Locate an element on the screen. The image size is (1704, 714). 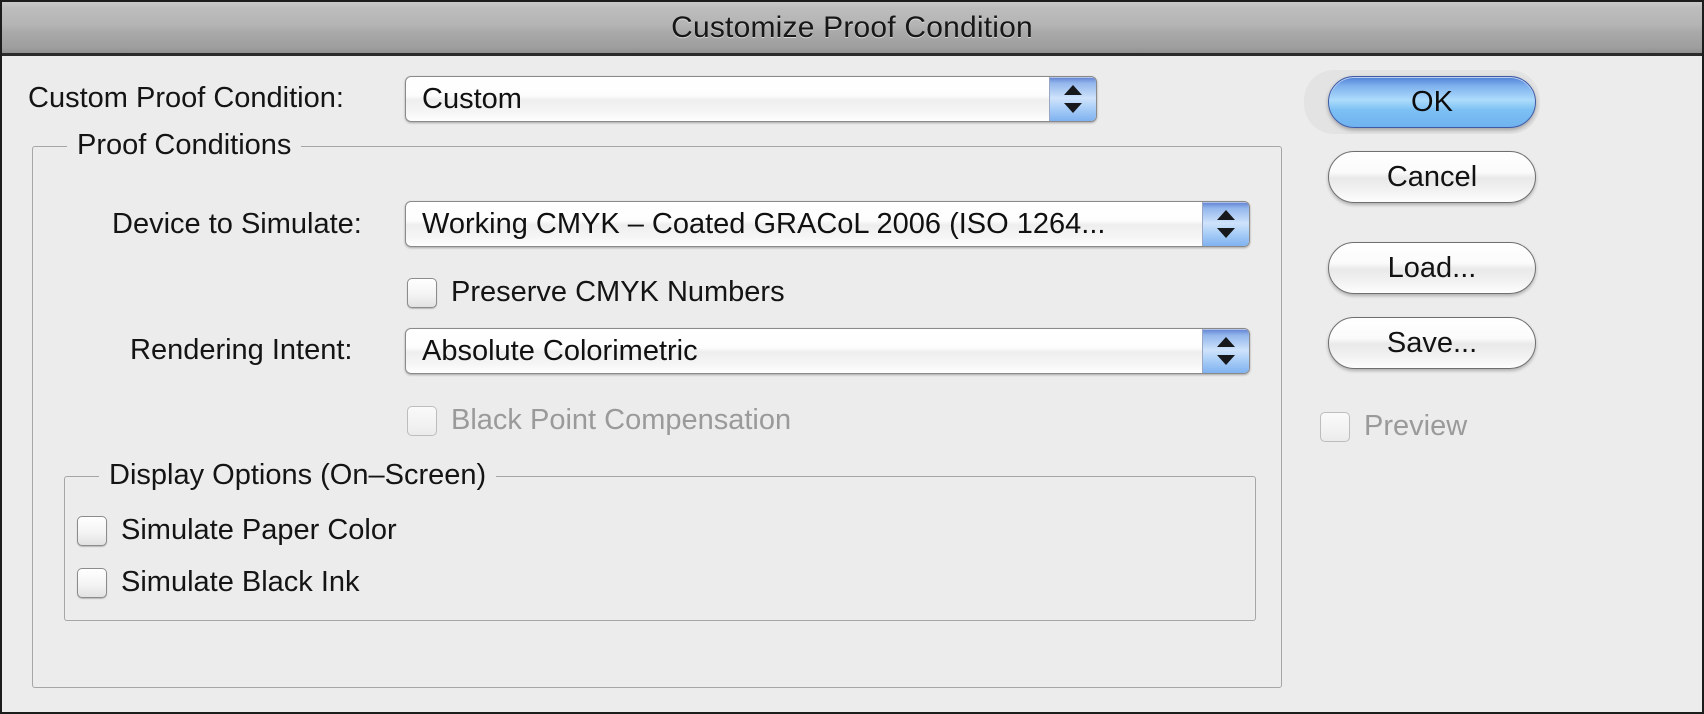
simulate-paper-color-row: Simulate Paper Color is located at coordinates (237, 530).